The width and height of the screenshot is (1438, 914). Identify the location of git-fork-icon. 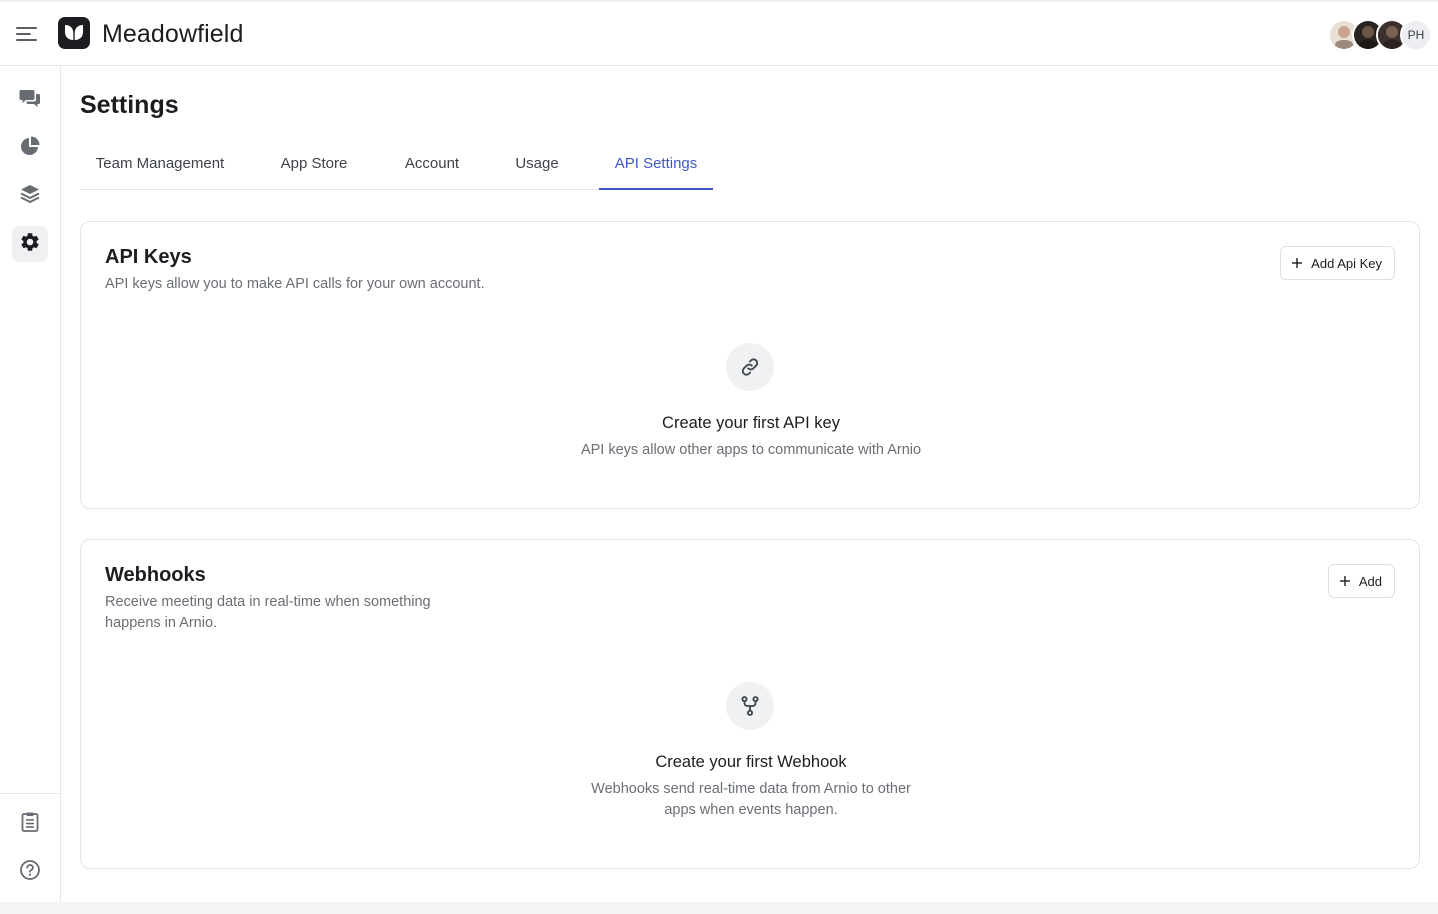
(750, 706).